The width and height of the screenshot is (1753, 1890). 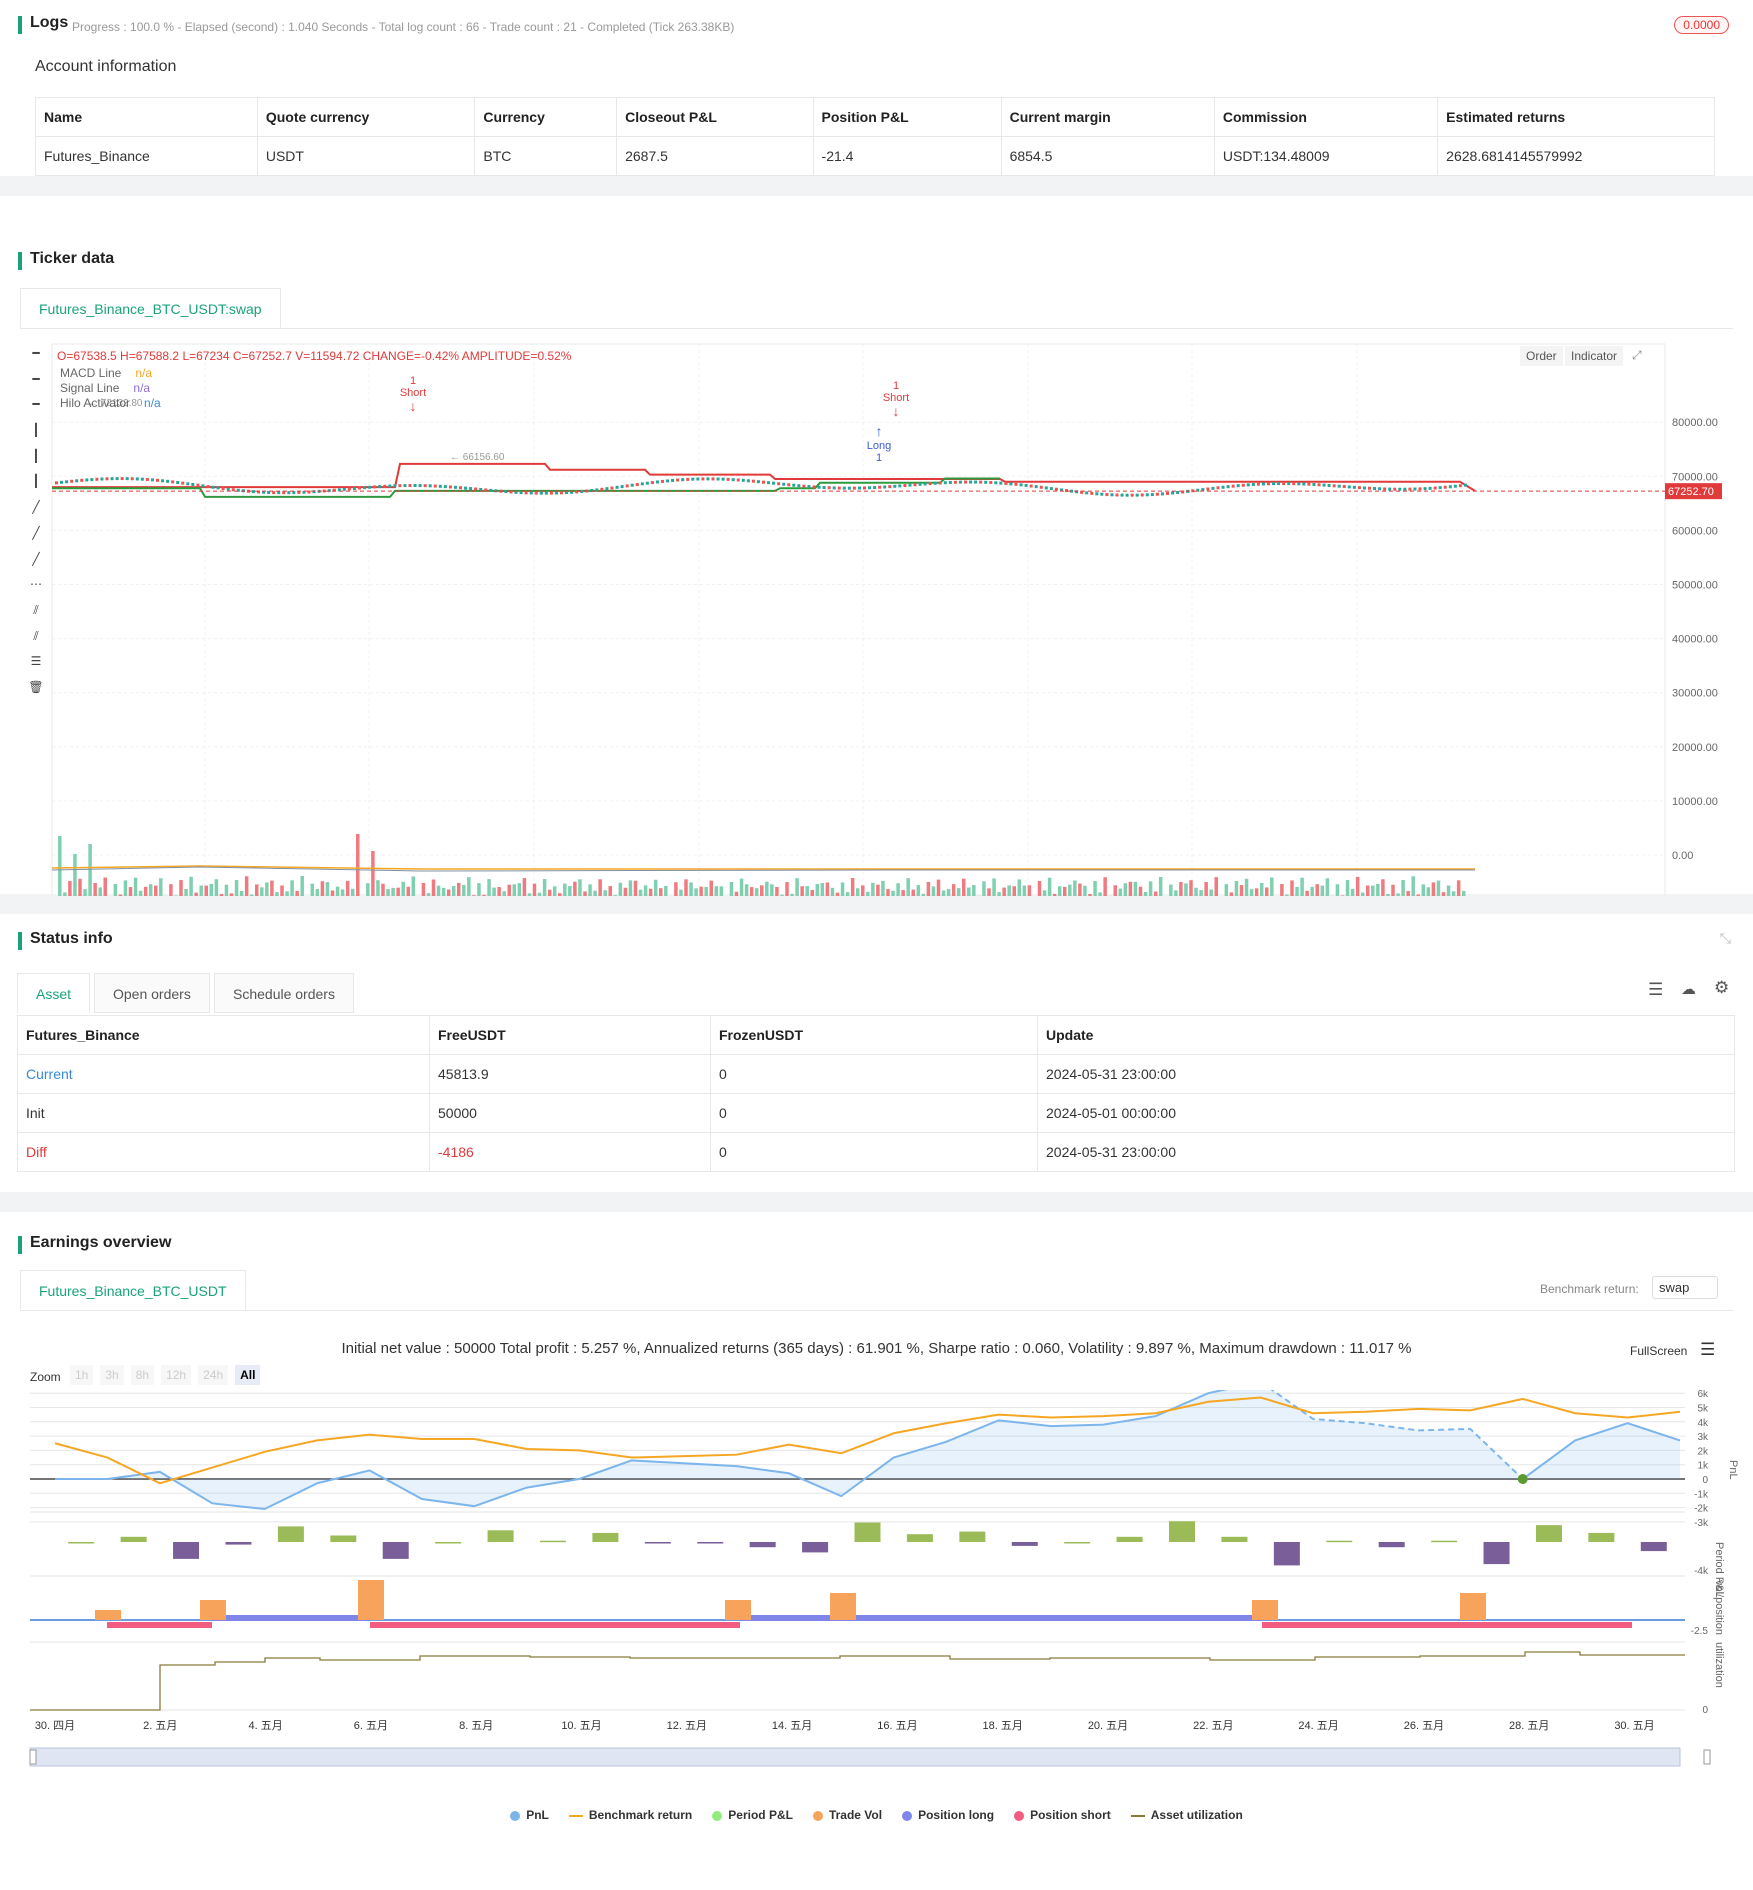 I want to click on list-icon: ☰, so click(x=1655, y=990).